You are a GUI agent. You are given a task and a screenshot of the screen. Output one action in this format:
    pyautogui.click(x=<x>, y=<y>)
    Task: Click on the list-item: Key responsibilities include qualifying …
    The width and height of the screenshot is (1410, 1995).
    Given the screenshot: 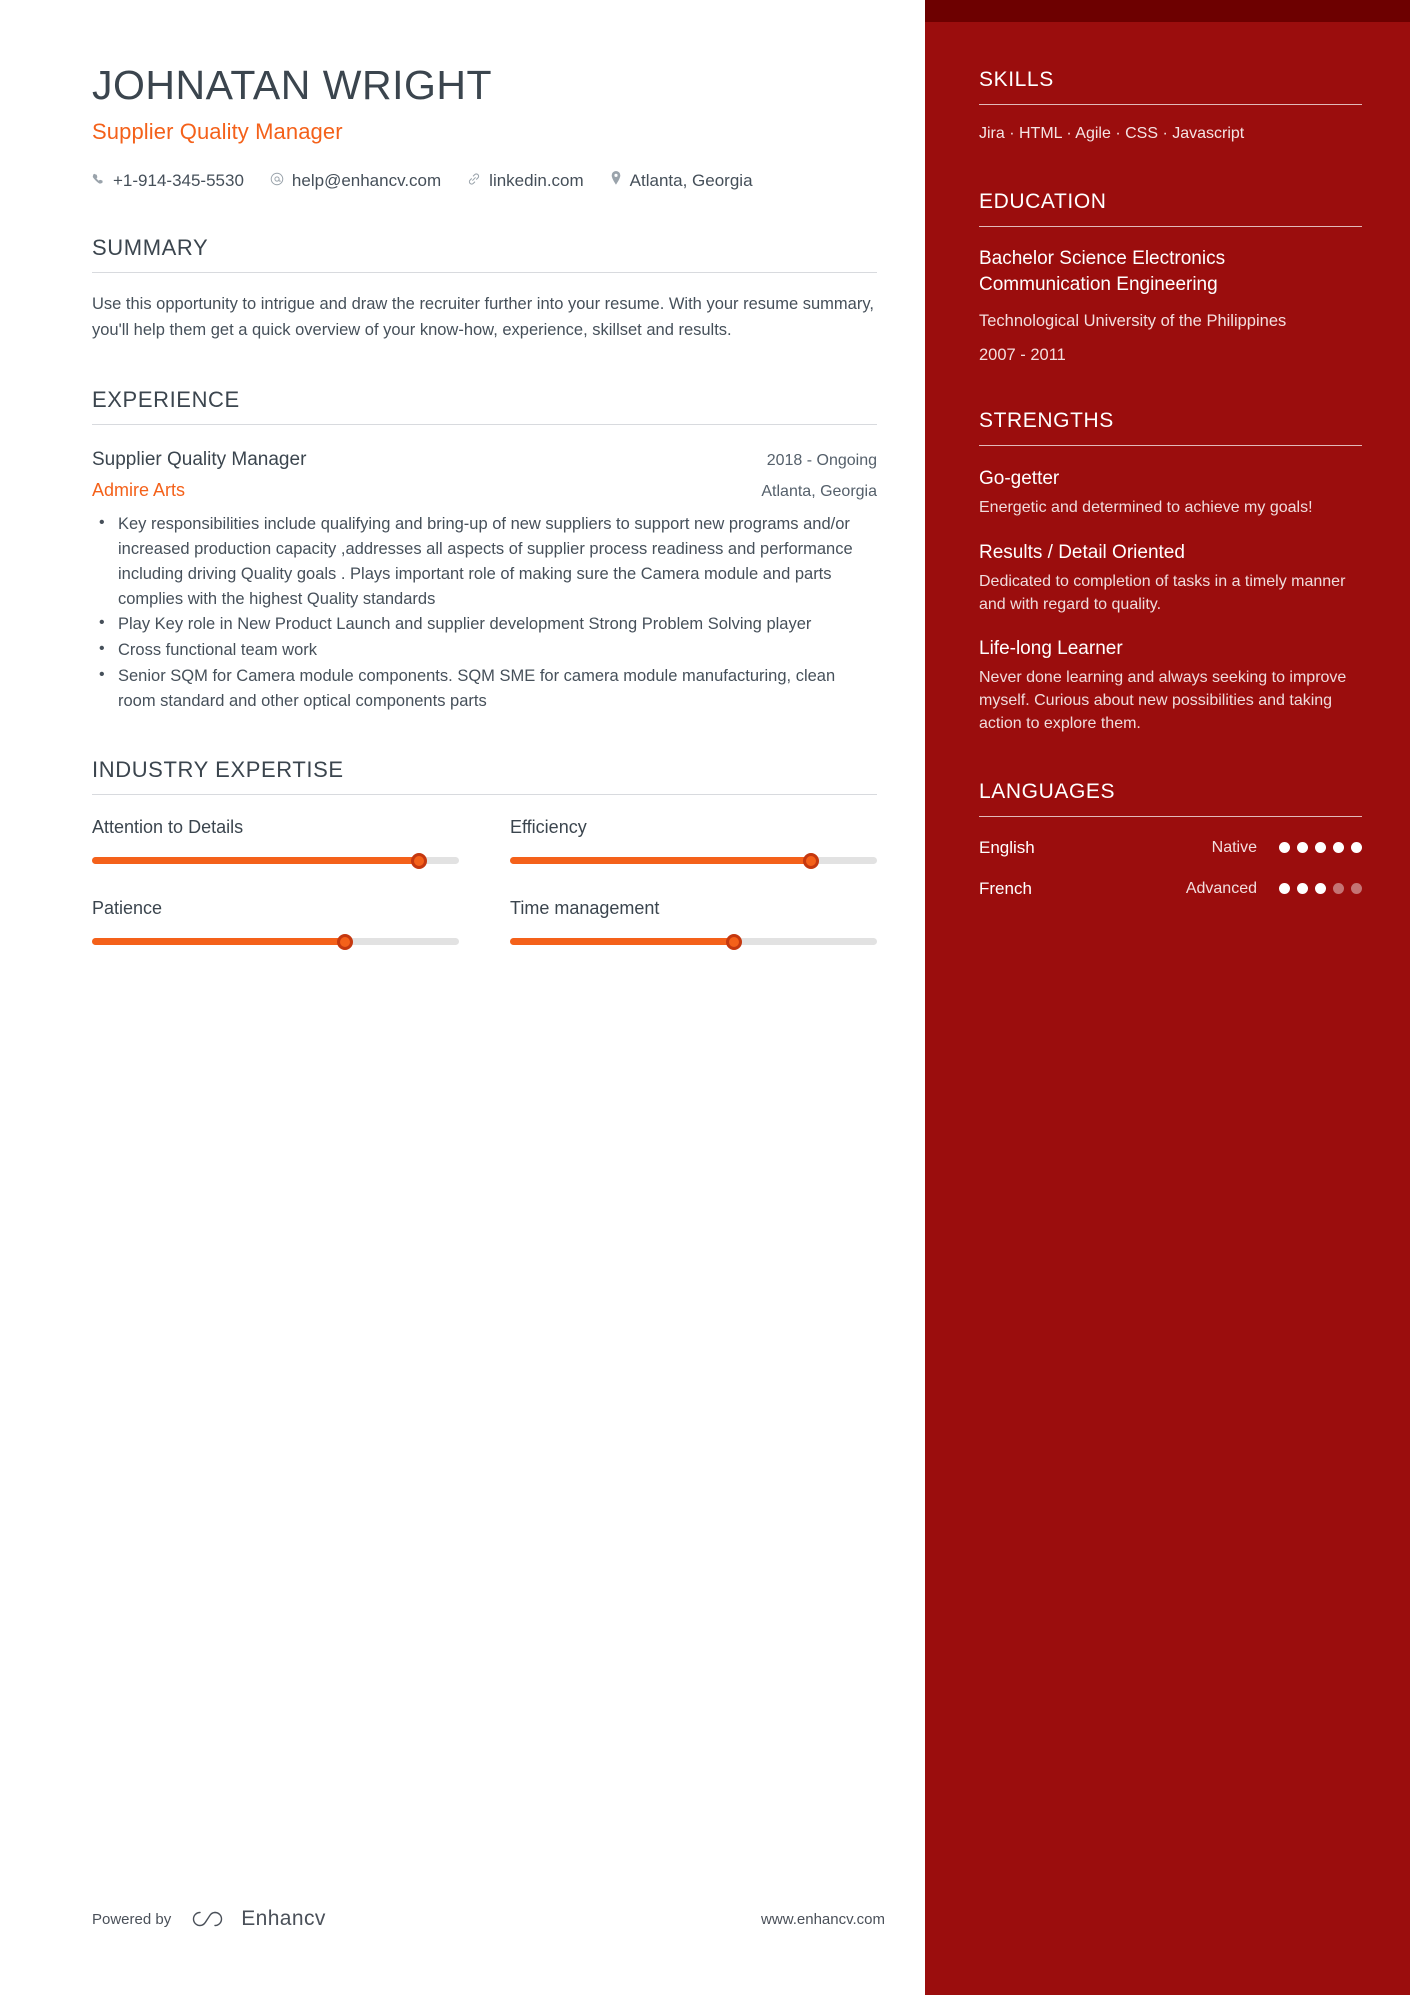 What is the action you would take?
    pyautogui.click(x=484, y=561)
    